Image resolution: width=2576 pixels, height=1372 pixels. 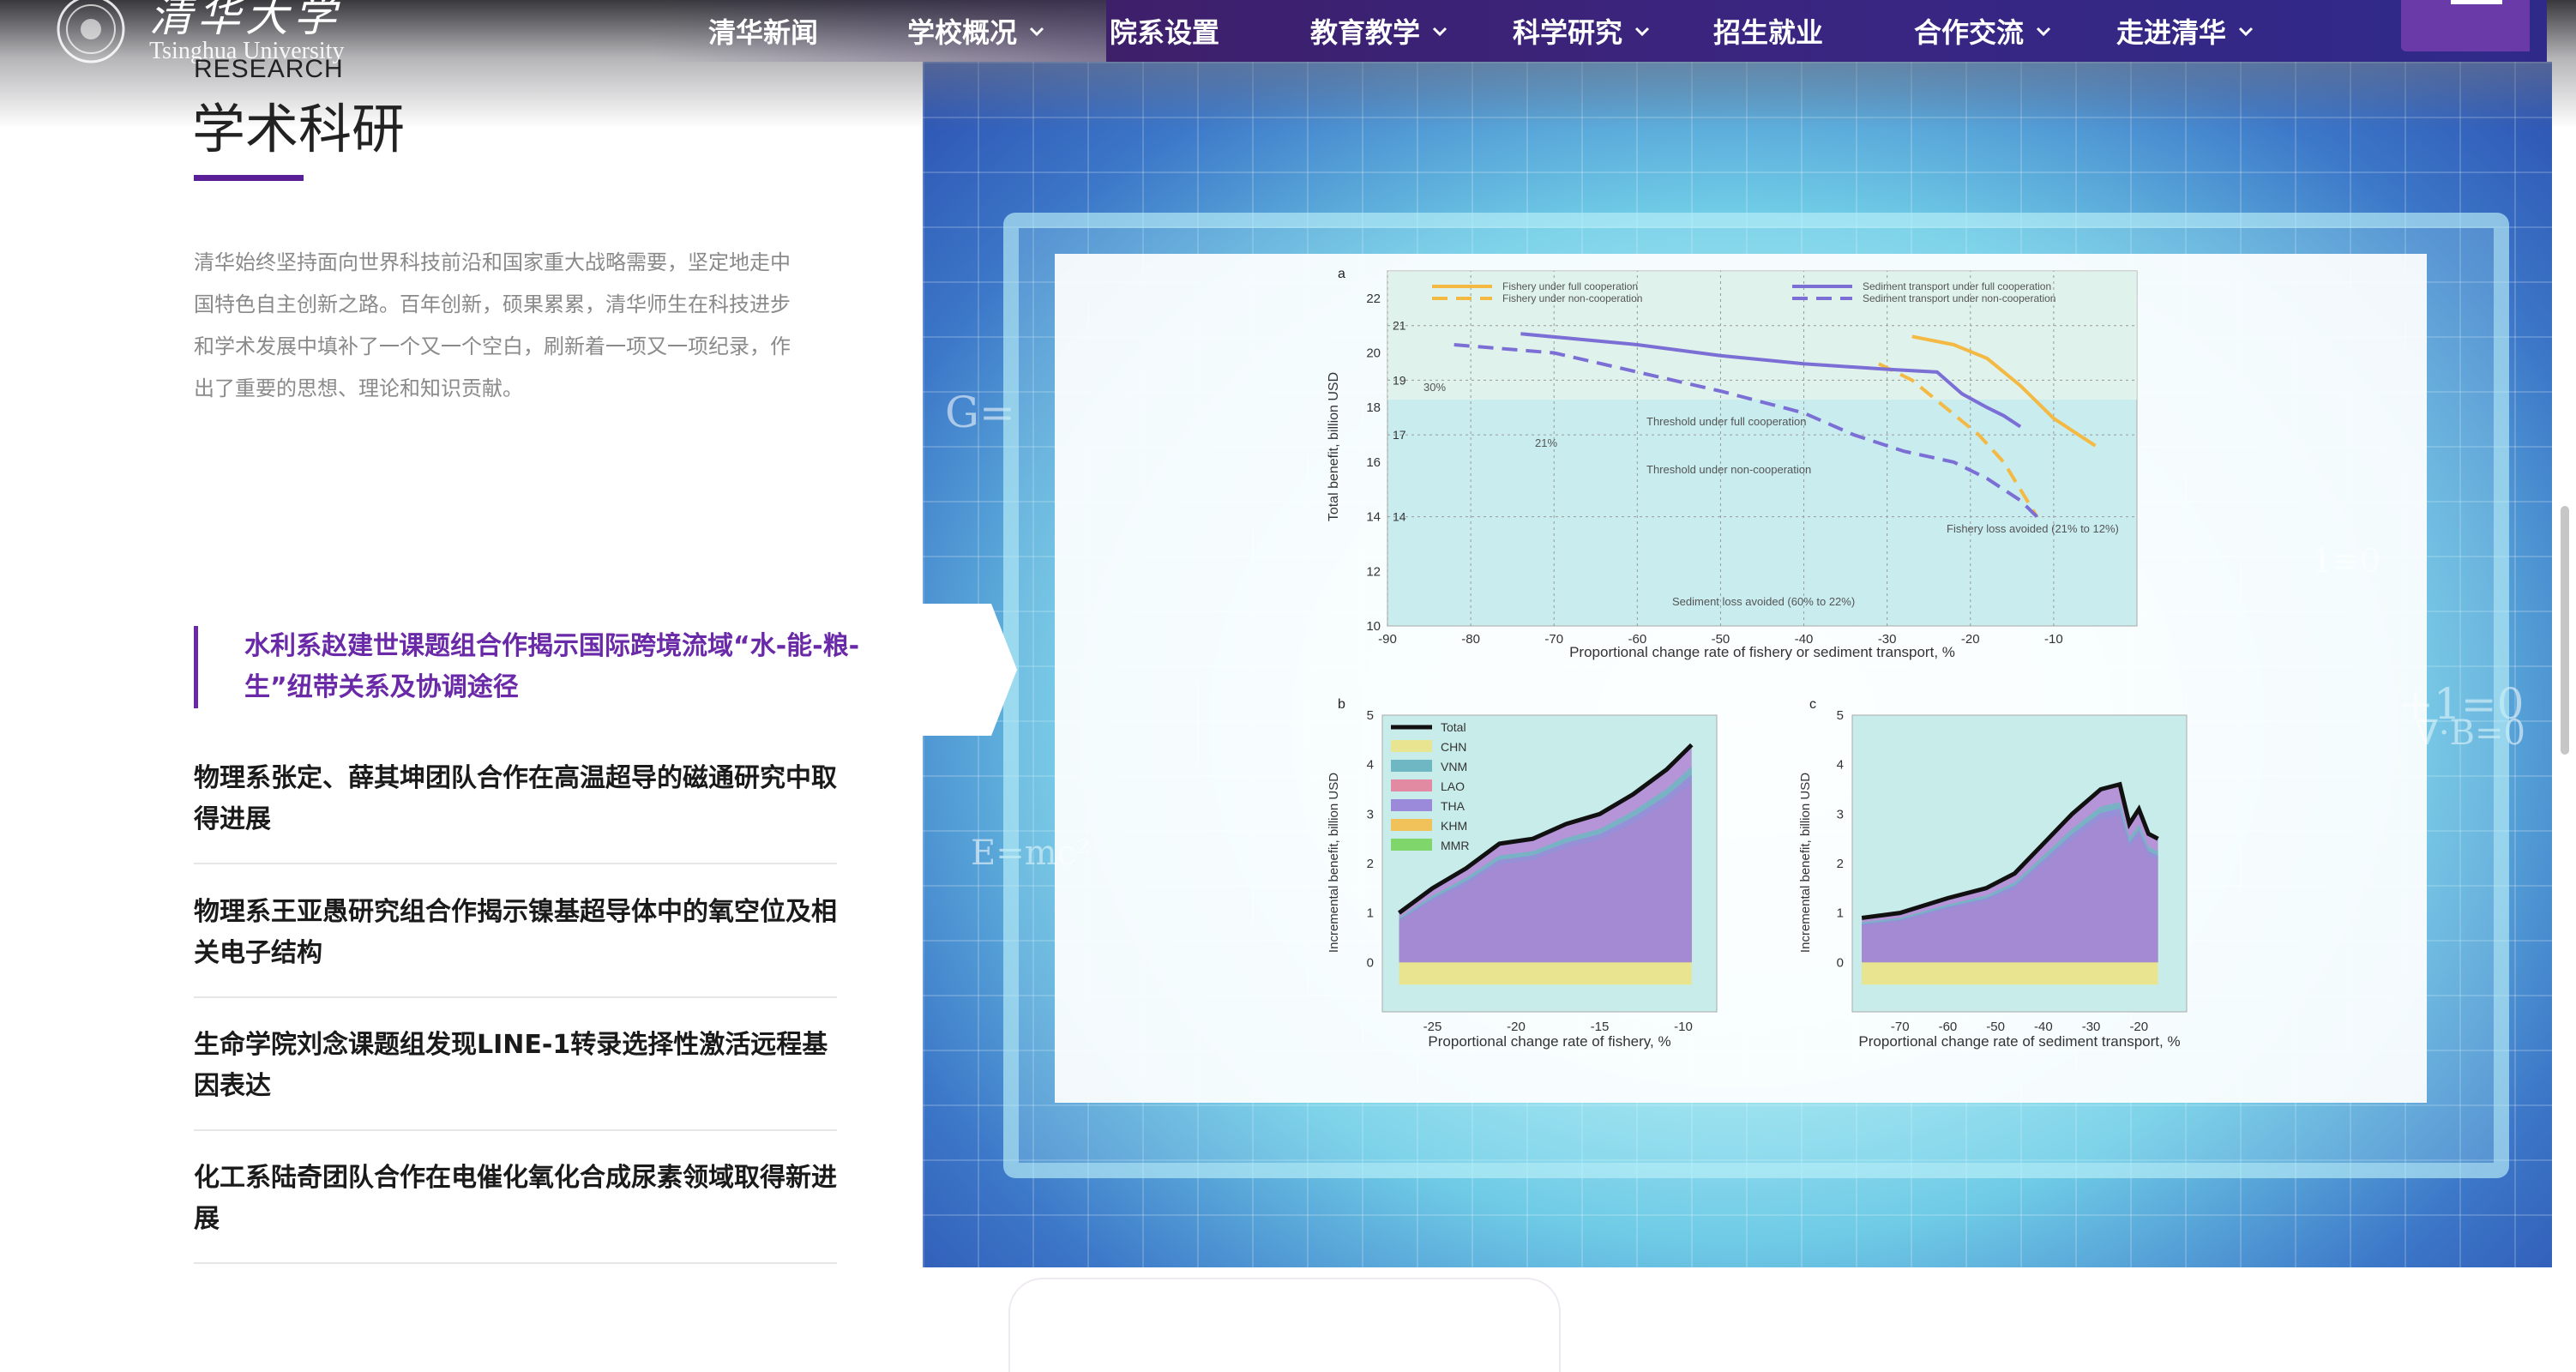 I want to click on legend-label: Fishery under full cooperation, so click(x=1570, y=286).